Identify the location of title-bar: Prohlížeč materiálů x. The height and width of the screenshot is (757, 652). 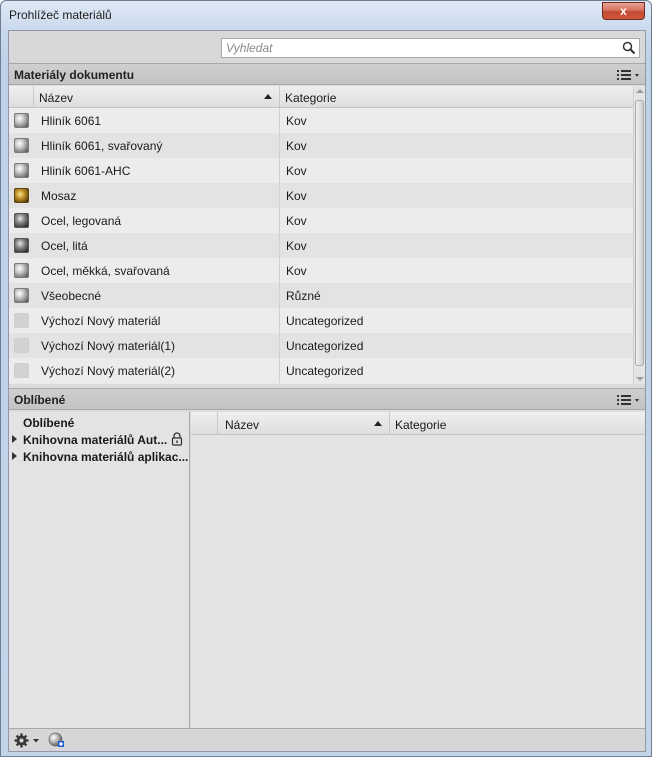
(326, 15).